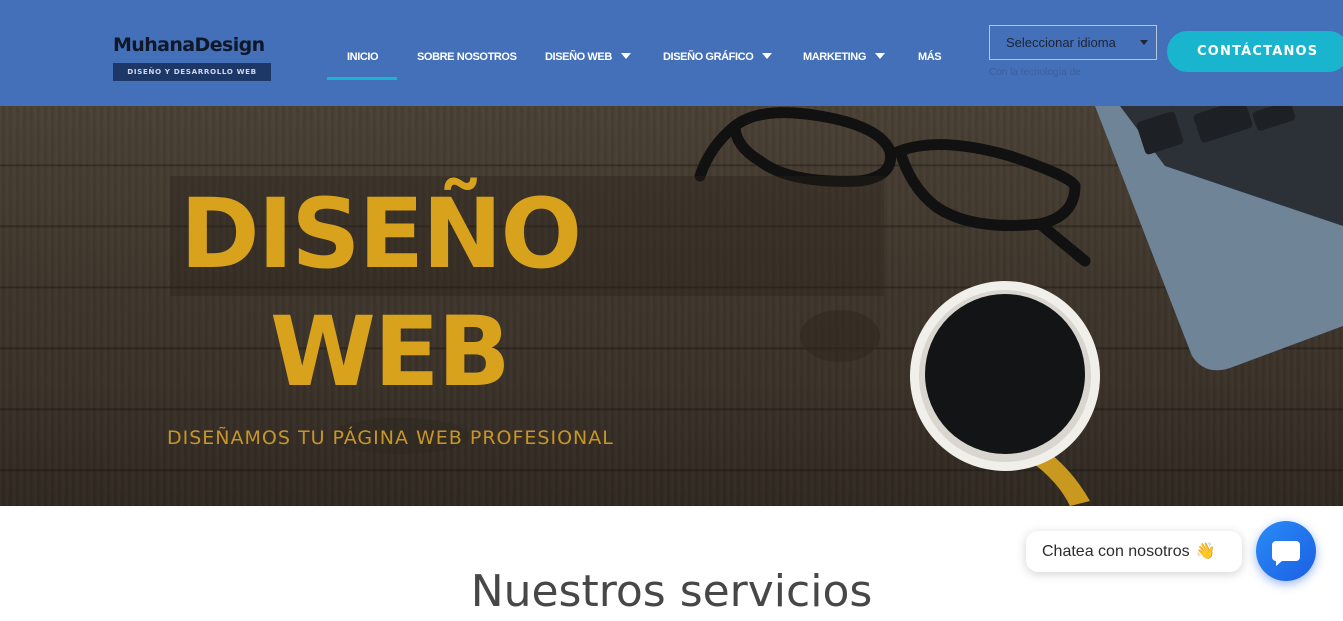 This screenshot has height=621, width=1343. Describe the element at coordinates (1116, 551) in the screenshot. I see `chat-prompt-text: Chatea con nosotros` at that location.